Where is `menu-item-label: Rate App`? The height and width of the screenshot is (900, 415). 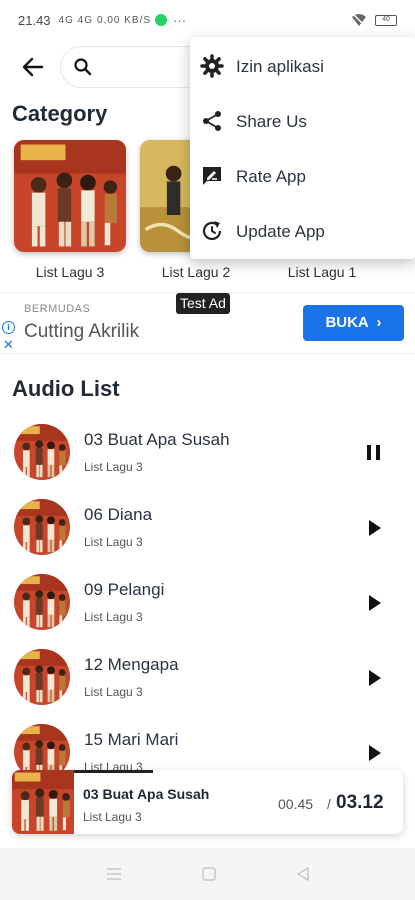 menu-item-label: Rate App is located at coordinates (271, 176).